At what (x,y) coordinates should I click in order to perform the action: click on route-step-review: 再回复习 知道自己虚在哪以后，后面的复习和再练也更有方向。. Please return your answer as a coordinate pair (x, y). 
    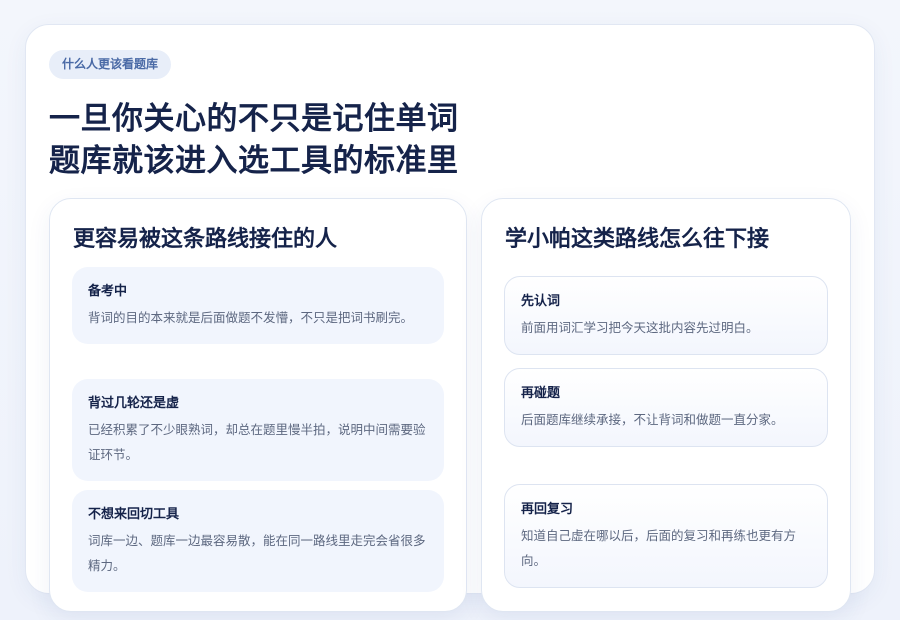
    Looking at the image, I should click on (666, 536).